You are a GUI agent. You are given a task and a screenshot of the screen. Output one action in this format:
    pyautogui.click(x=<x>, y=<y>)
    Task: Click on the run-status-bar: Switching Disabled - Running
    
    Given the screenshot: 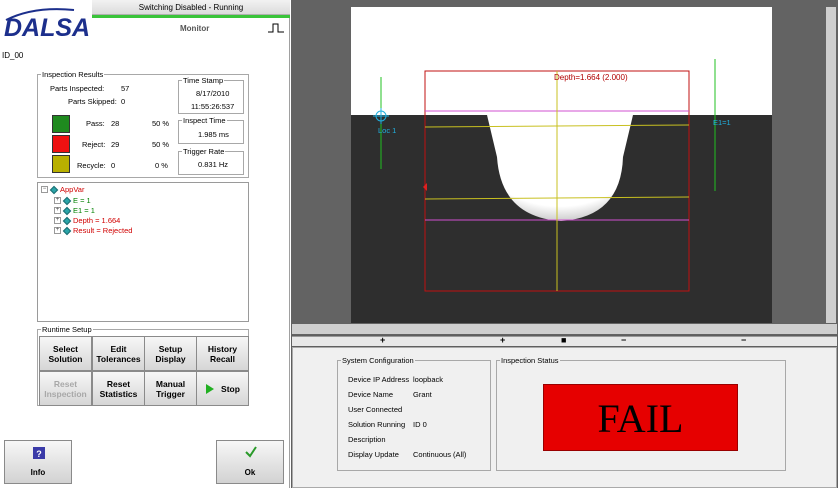 What is the action you would take?
    pyautogui.click(x=191, y=7)
    